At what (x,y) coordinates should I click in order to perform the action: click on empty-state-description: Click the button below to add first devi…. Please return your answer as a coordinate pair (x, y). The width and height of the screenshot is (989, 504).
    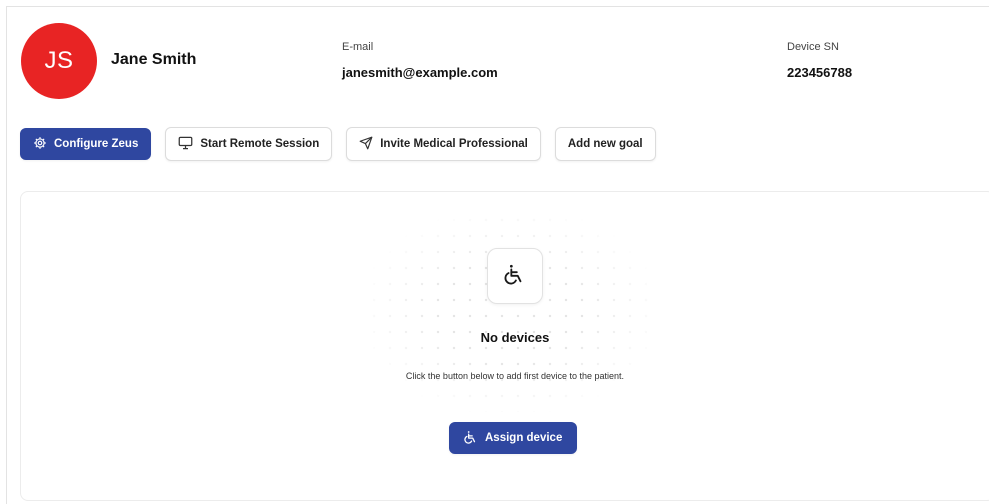
    Looking at the image, I should click on (515, 376).